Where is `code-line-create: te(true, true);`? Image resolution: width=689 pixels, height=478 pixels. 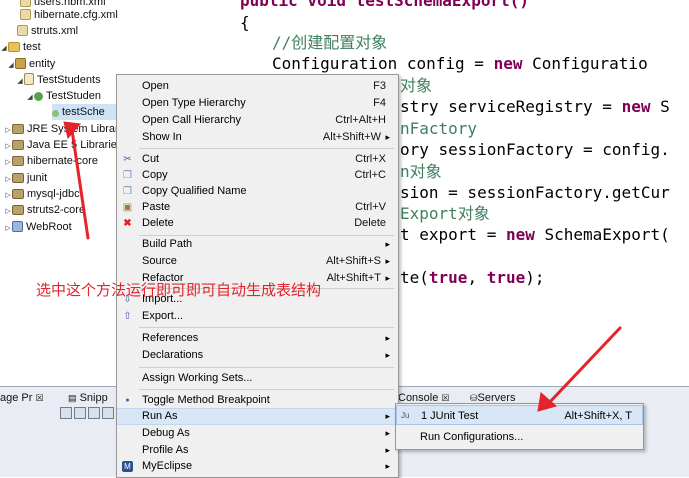
code-line-create: te(true, true); is located at coordinates (472, 277).